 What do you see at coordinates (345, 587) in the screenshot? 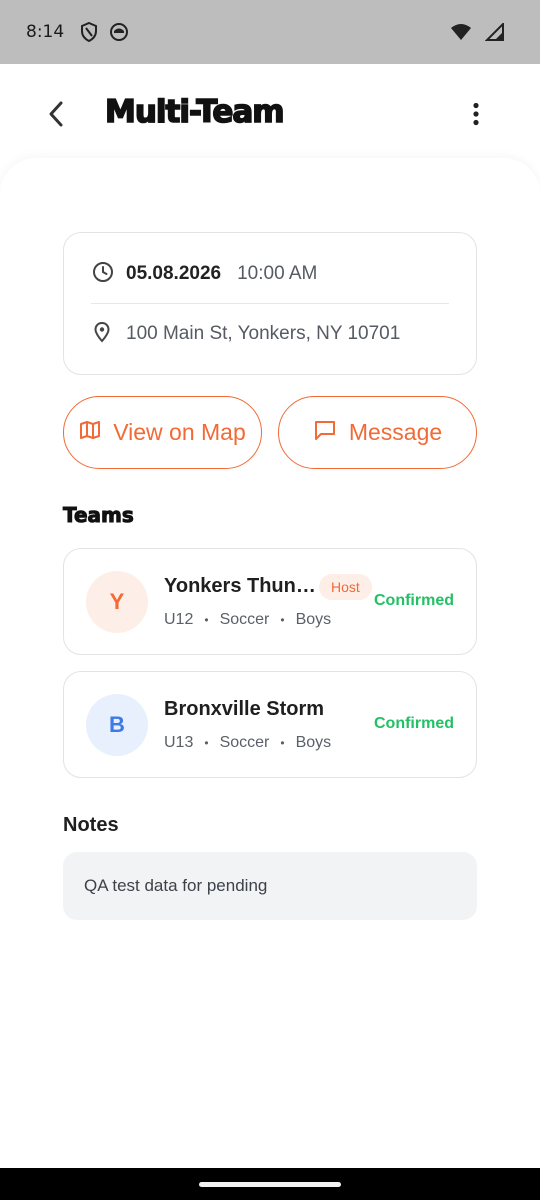
I see `host-badge: Host` at bounding box center [345, 587].